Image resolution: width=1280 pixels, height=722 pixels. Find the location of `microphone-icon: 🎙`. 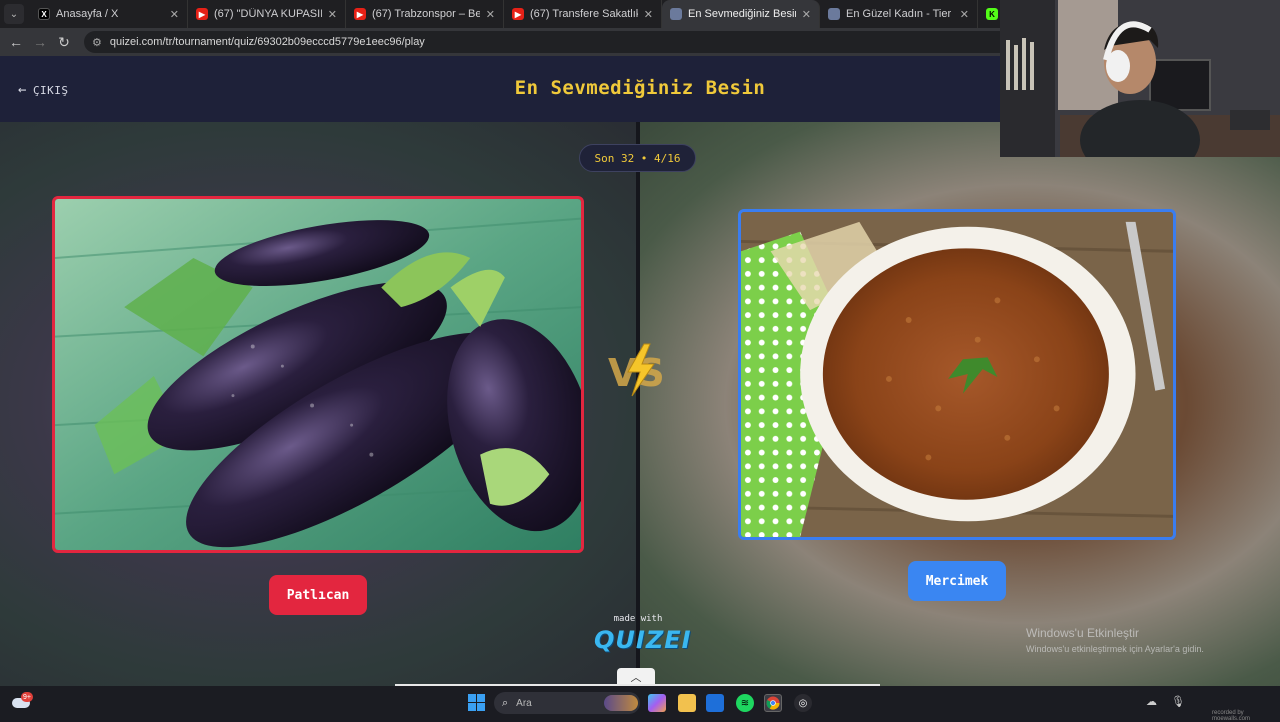

microphone-icon: 🎙 is located at coordinates (1178, 701).